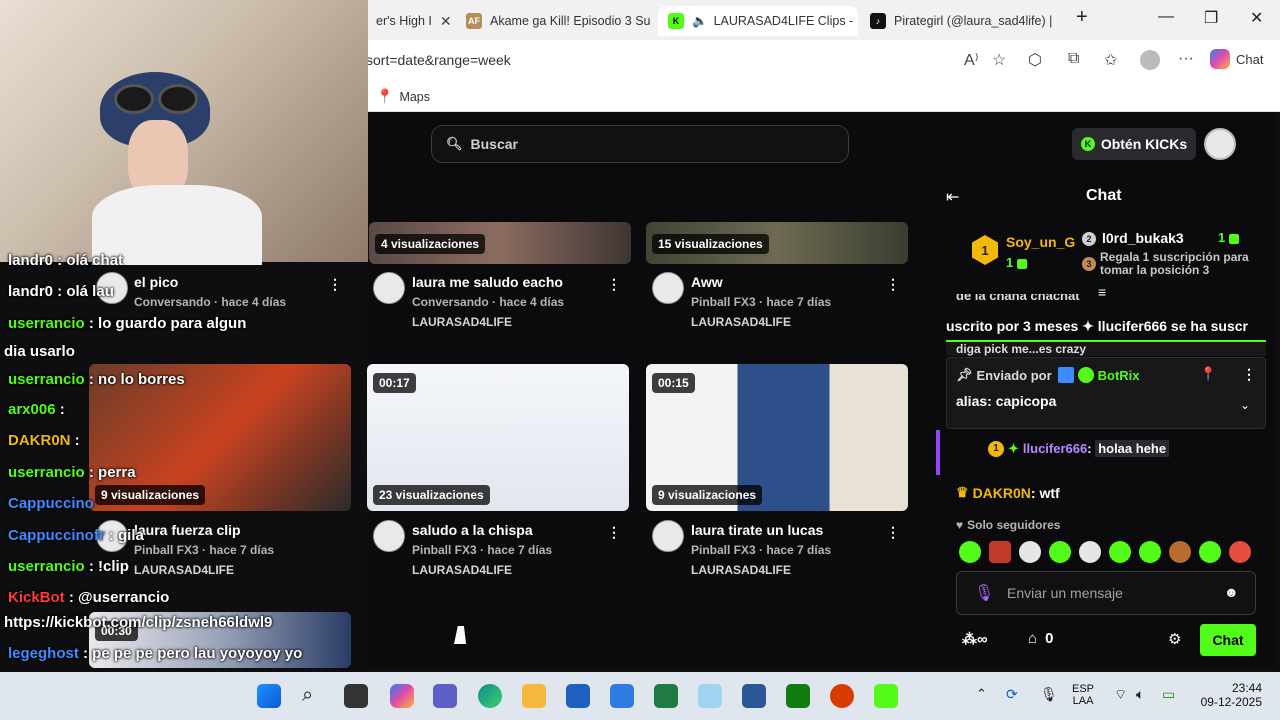 The width and height of the screenshot is (1280, 720). Describe the element at coordinates (666, 696) in the screenshot. I see `excel-icon` at that location.